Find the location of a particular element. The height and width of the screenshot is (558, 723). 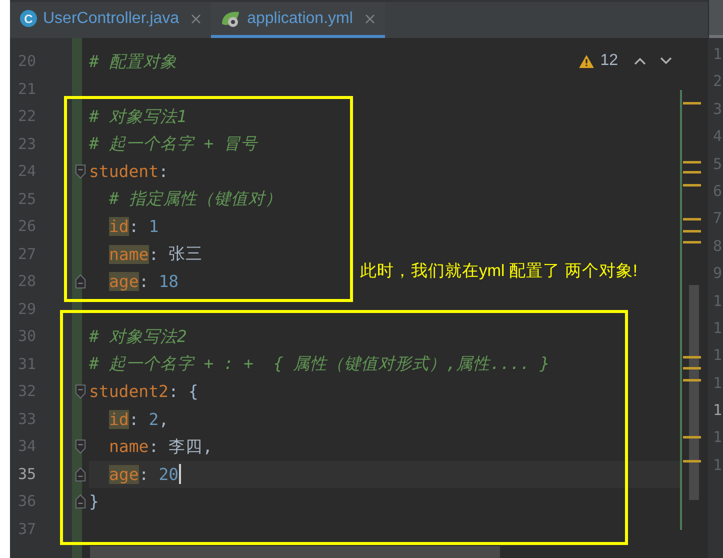

file-tab: C UserController.java is located at coordinates (111, 20).